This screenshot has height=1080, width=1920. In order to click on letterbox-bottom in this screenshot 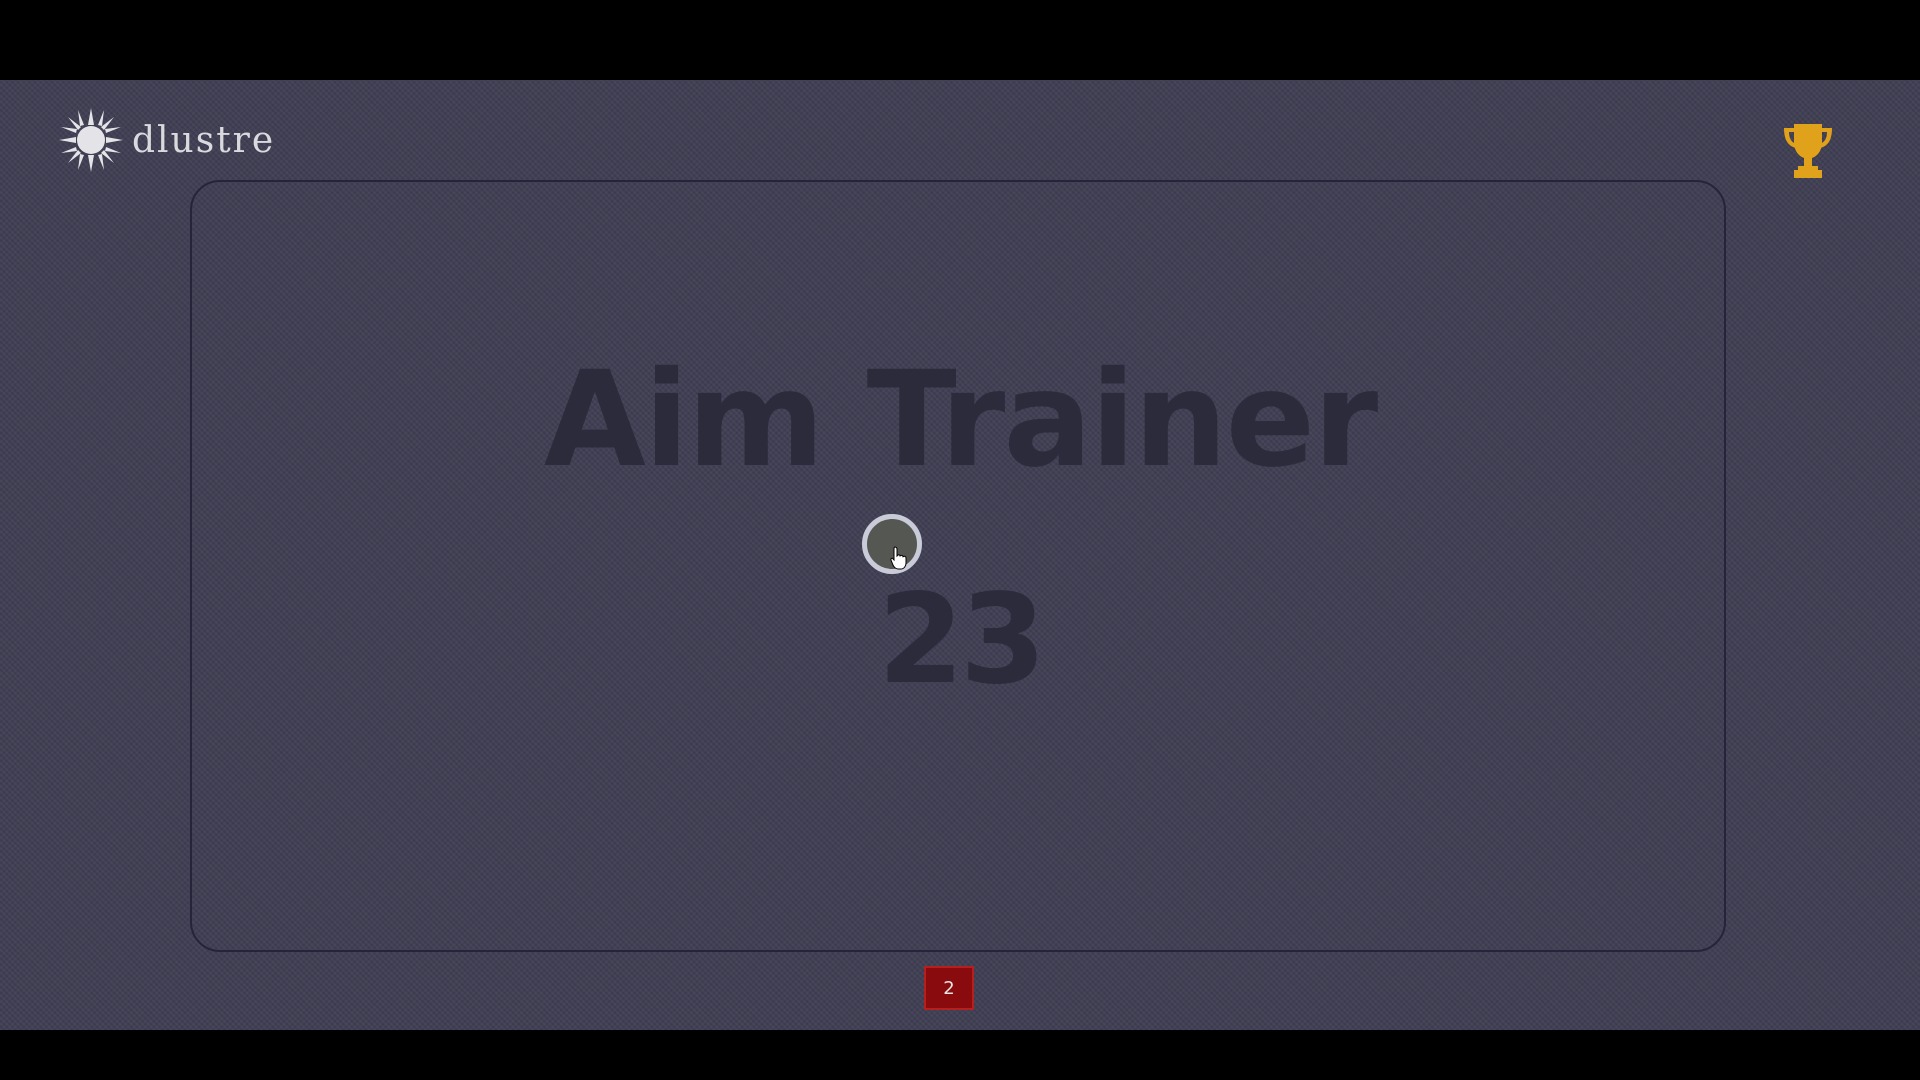, I will do `click(960, 1055)`.